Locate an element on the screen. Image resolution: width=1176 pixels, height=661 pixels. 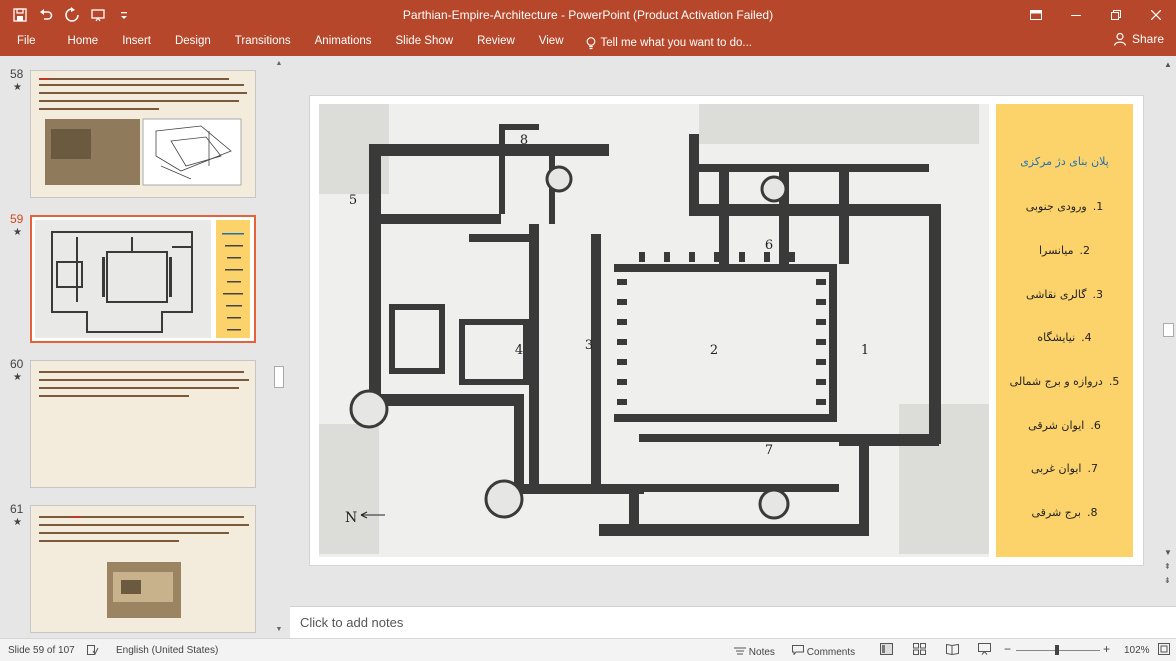
tab-view: View is located at coordinates (551, 43).